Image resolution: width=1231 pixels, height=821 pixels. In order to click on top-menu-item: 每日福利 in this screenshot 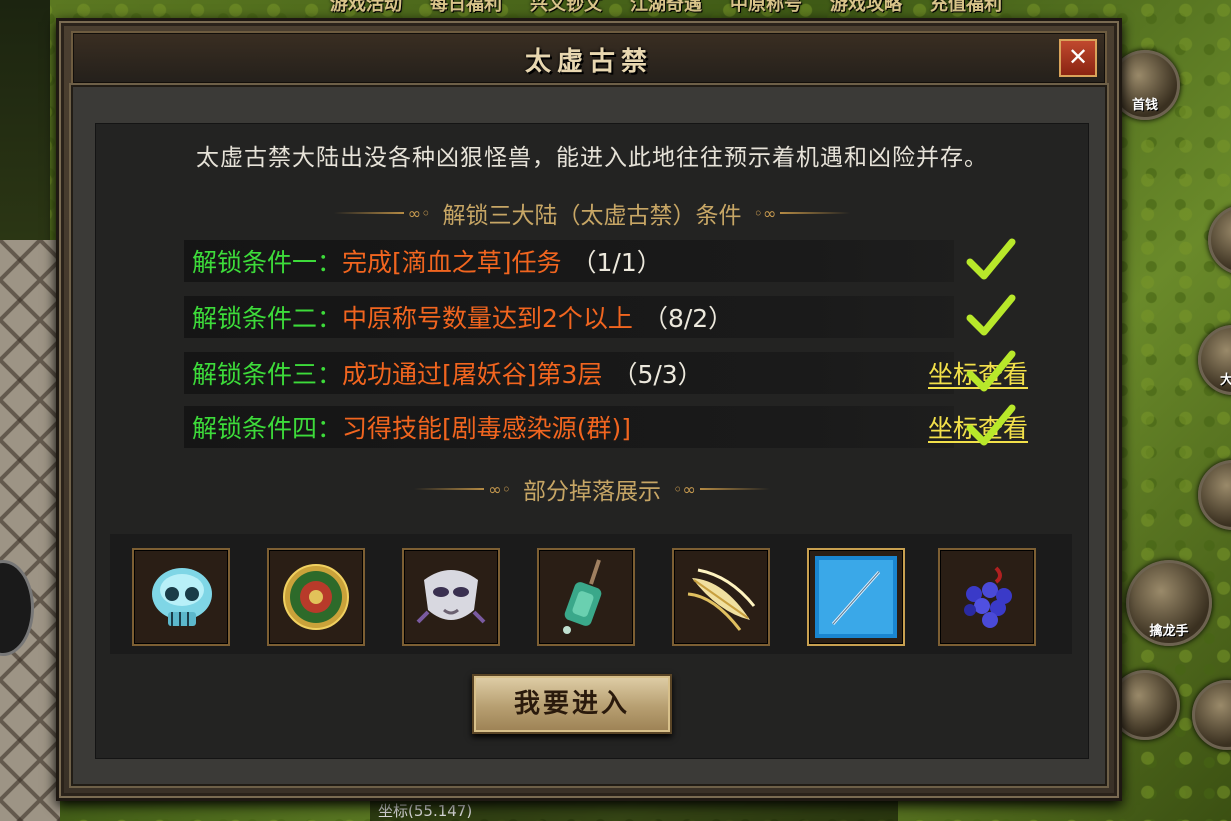, I will do `click(466, 8)`.